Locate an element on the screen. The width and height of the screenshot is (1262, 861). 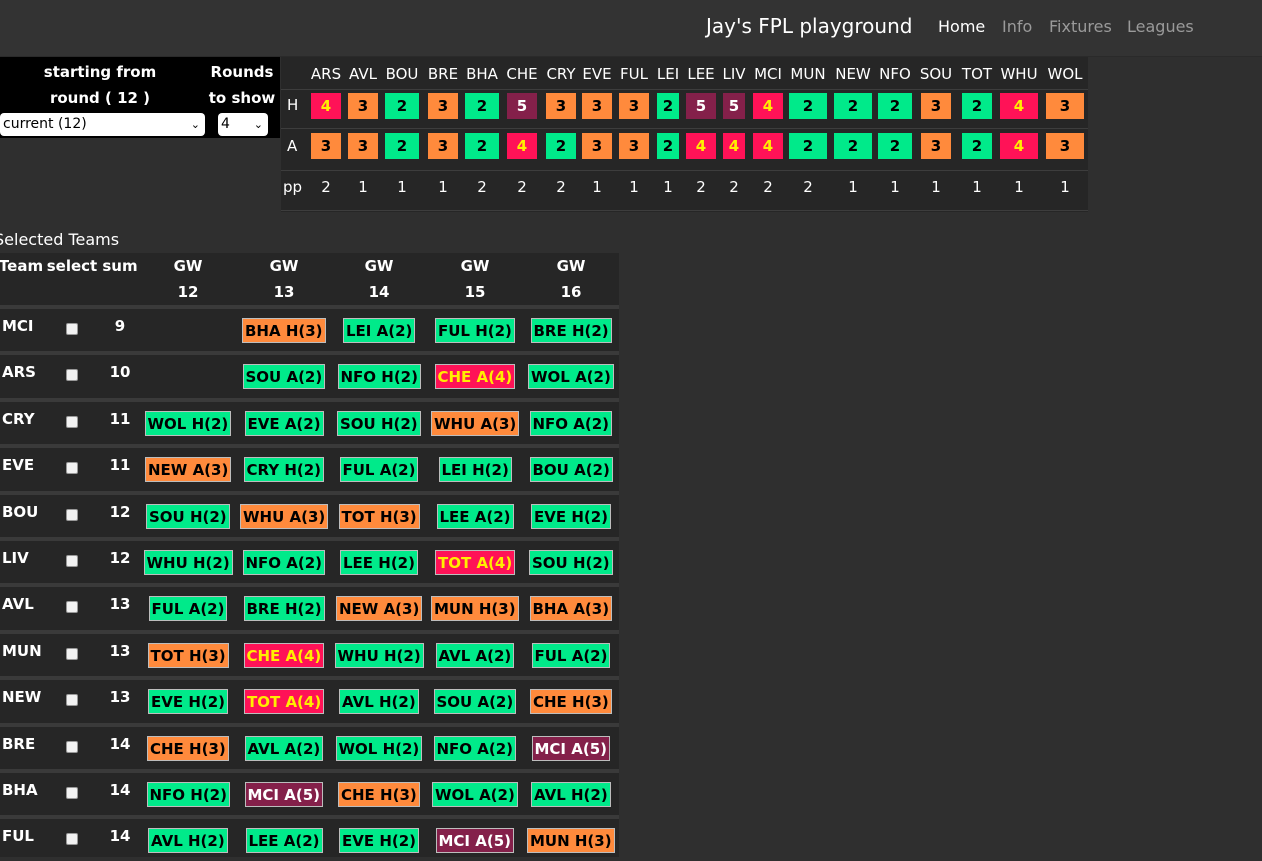
fixture-cell: TOT A(4) is located at coordinates (284, 702).